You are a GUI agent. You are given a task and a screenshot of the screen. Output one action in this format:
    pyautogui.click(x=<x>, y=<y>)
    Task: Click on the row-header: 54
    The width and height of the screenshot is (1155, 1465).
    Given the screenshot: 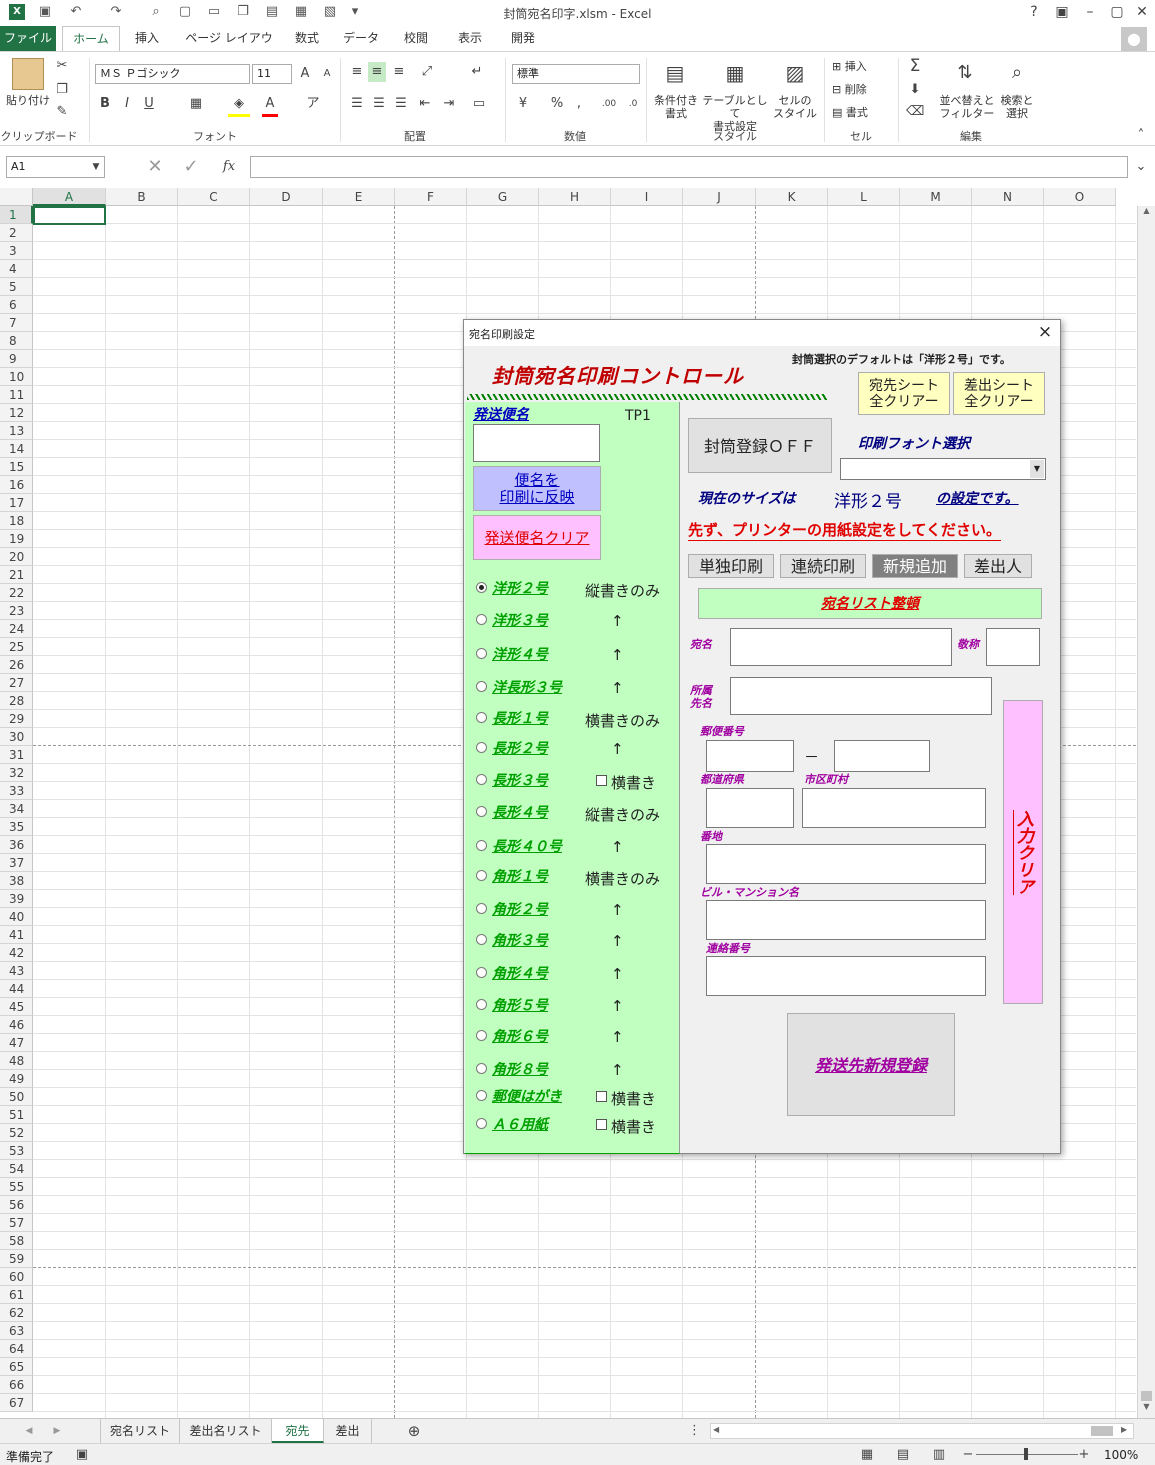 What is the action you would take?
    pyautogui.click(x=16, y=1169)
    